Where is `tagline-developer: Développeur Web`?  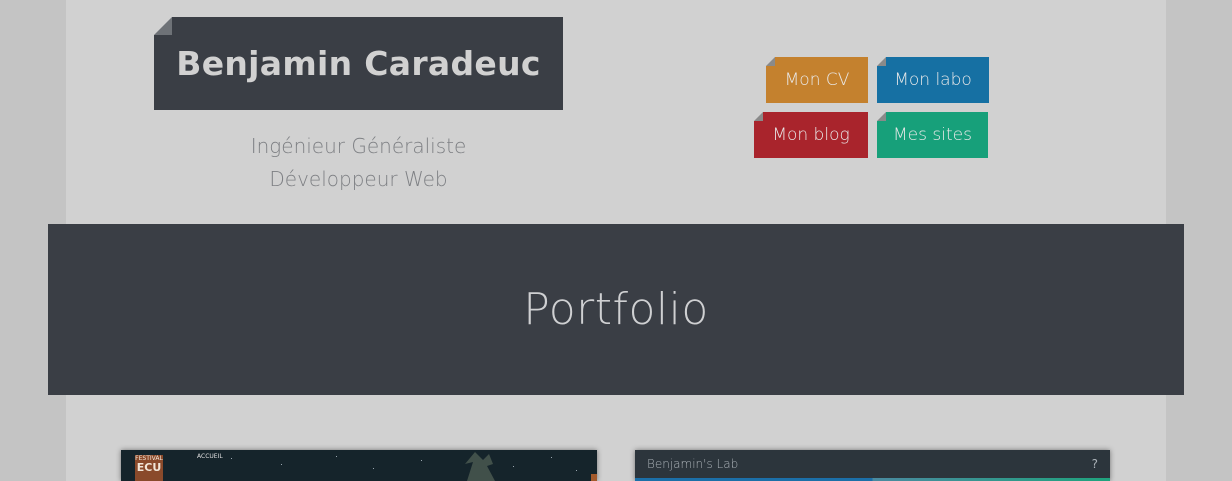
tagline-developer: Développeur Web is located at coordinates (358, 179).